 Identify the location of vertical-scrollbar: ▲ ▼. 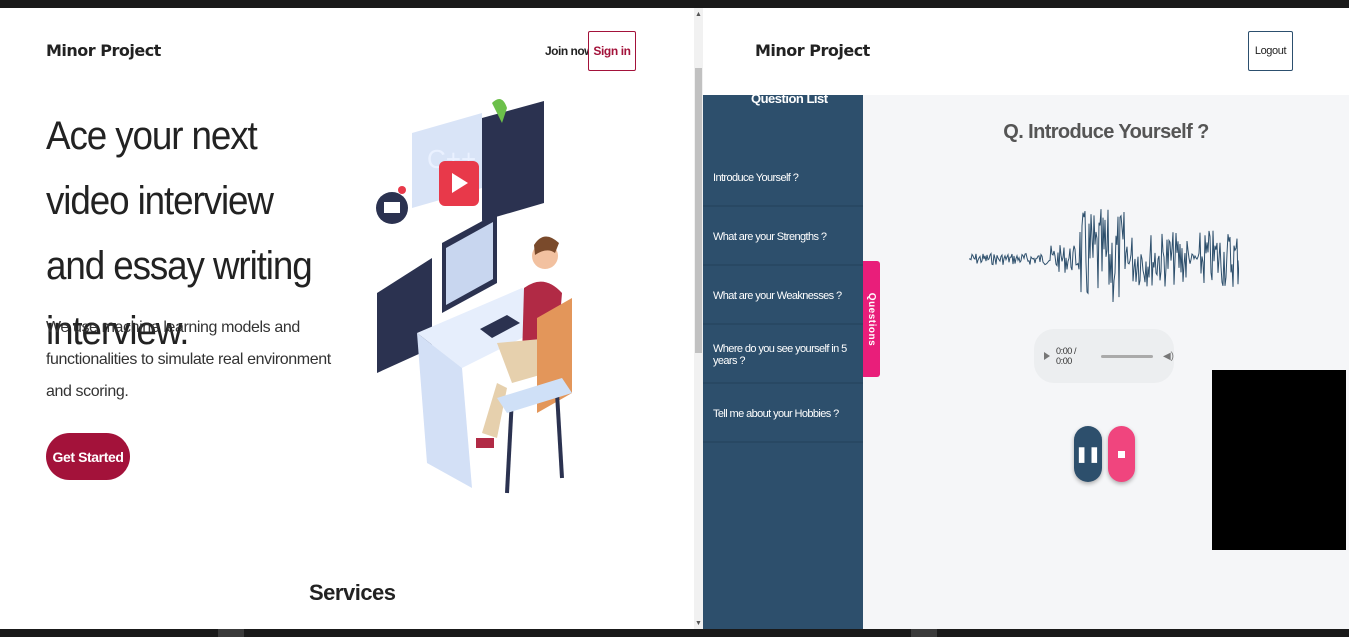
(698, 318).